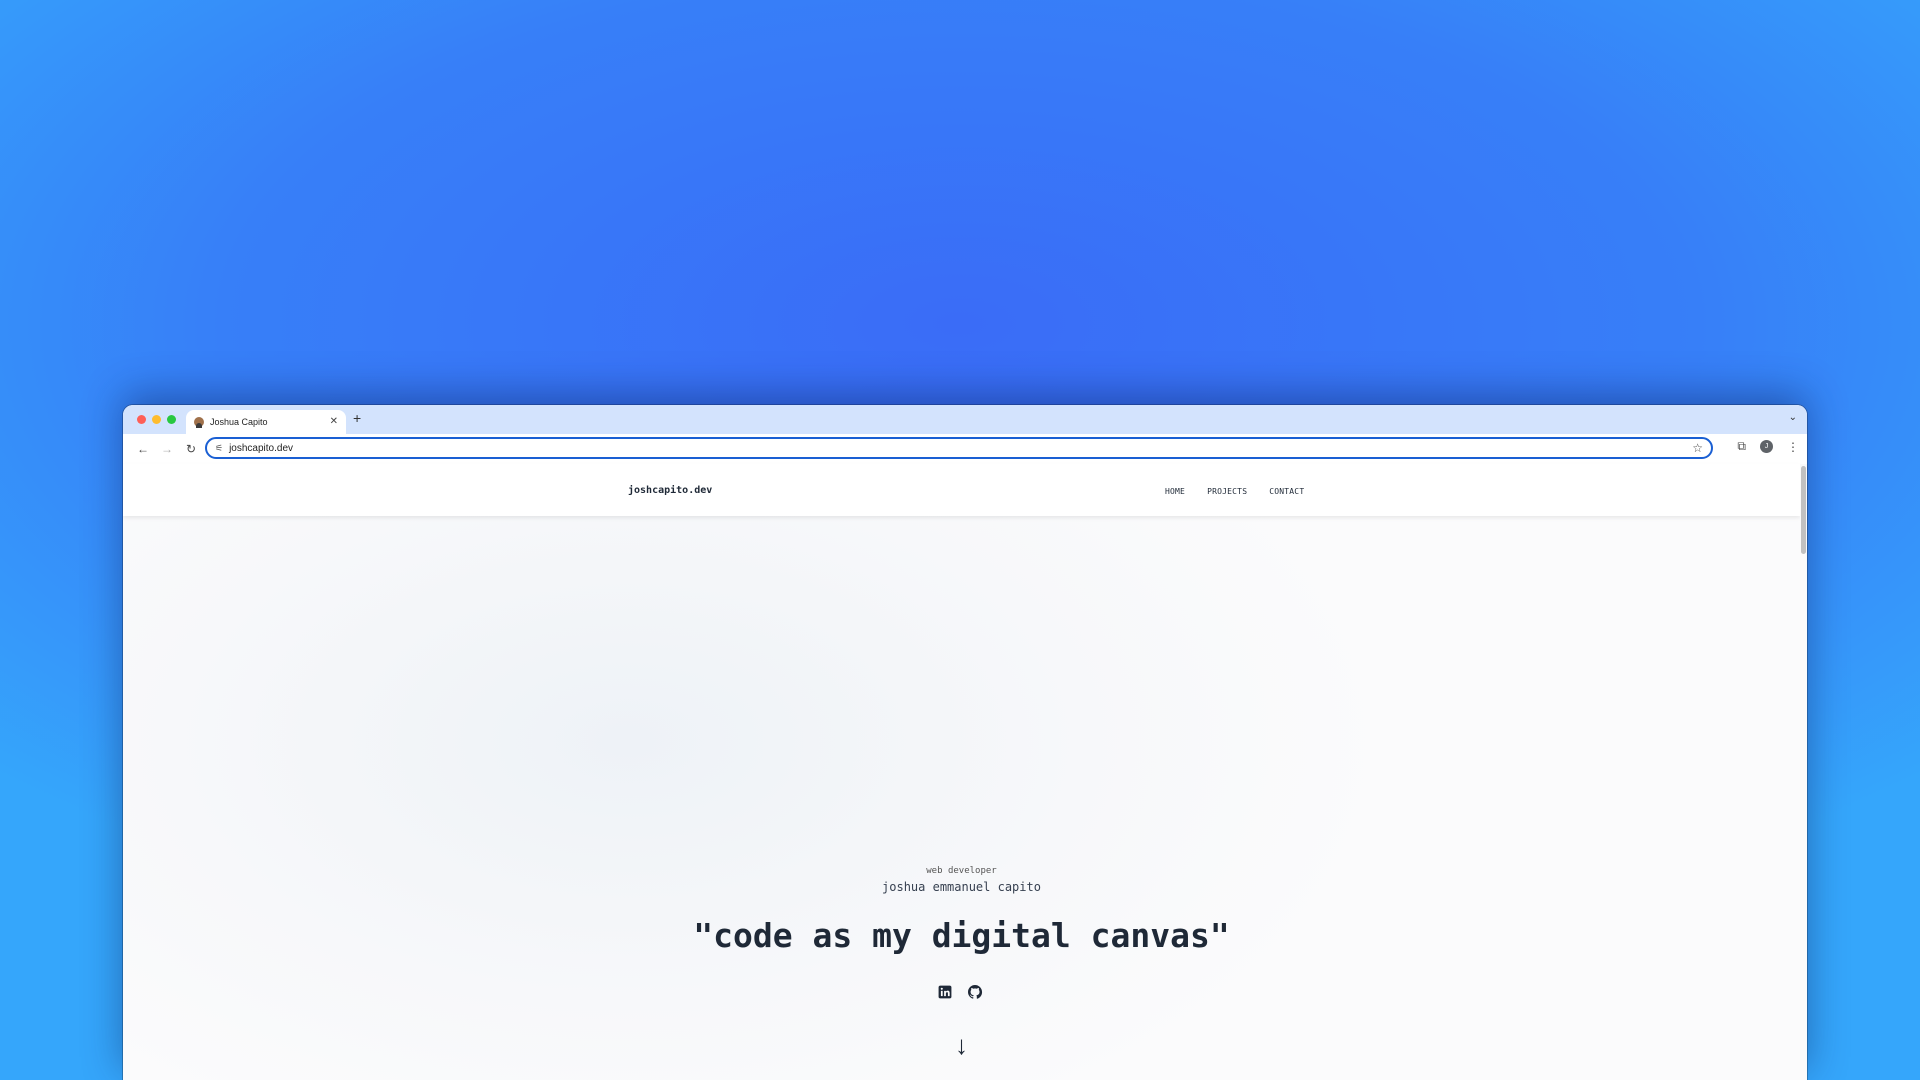  I want to click on minimize-window-button, so click(156, 419).